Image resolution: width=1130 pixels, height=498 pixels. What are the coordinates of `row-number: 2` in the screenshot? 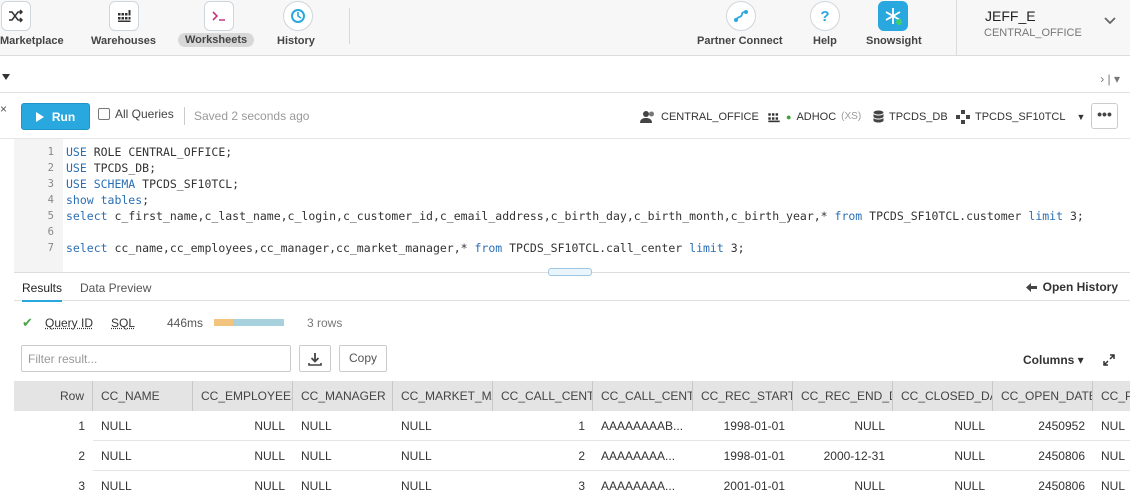 It's located at (53, 456).